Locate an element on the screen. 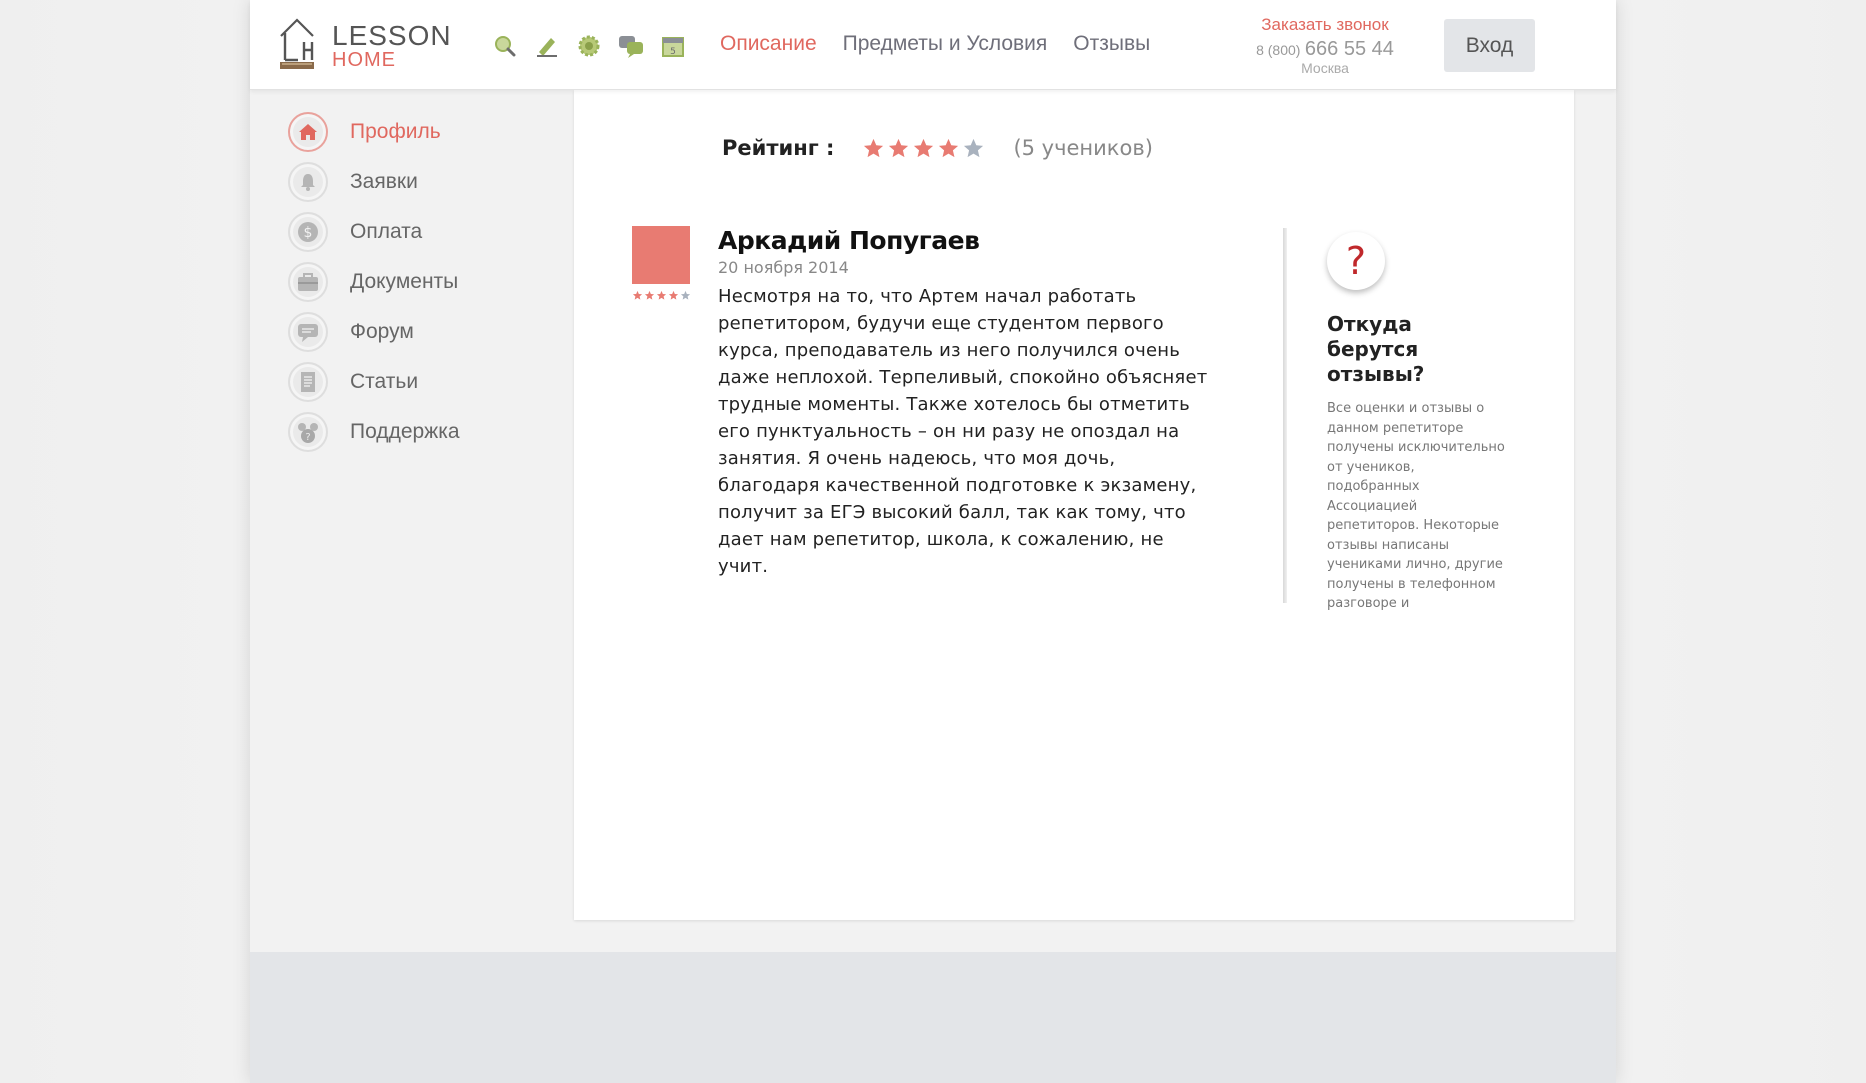 This screenshot has height=1083, width=1866. rating-stars is located at coordinates (923, 148).